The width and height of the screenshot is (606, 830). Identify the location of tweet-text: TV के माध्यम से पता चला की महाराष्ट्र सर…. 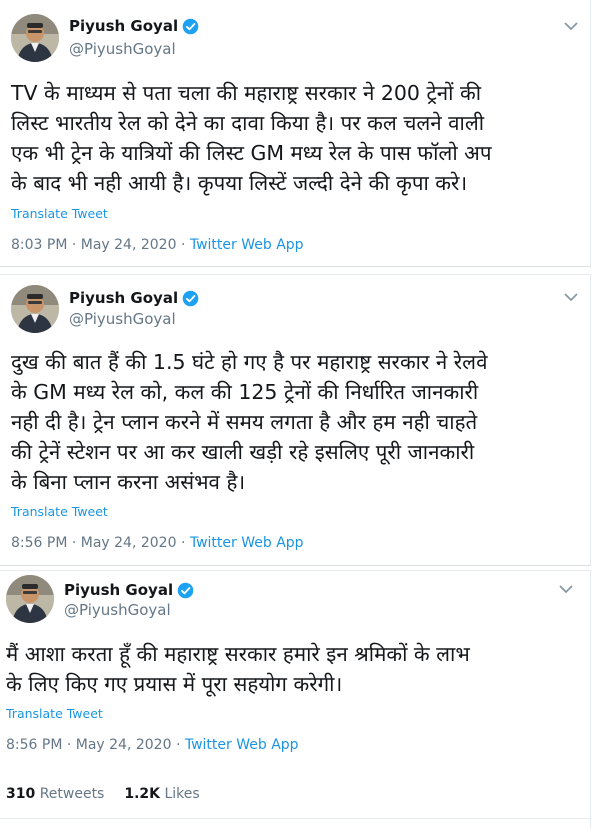
(251, 138).